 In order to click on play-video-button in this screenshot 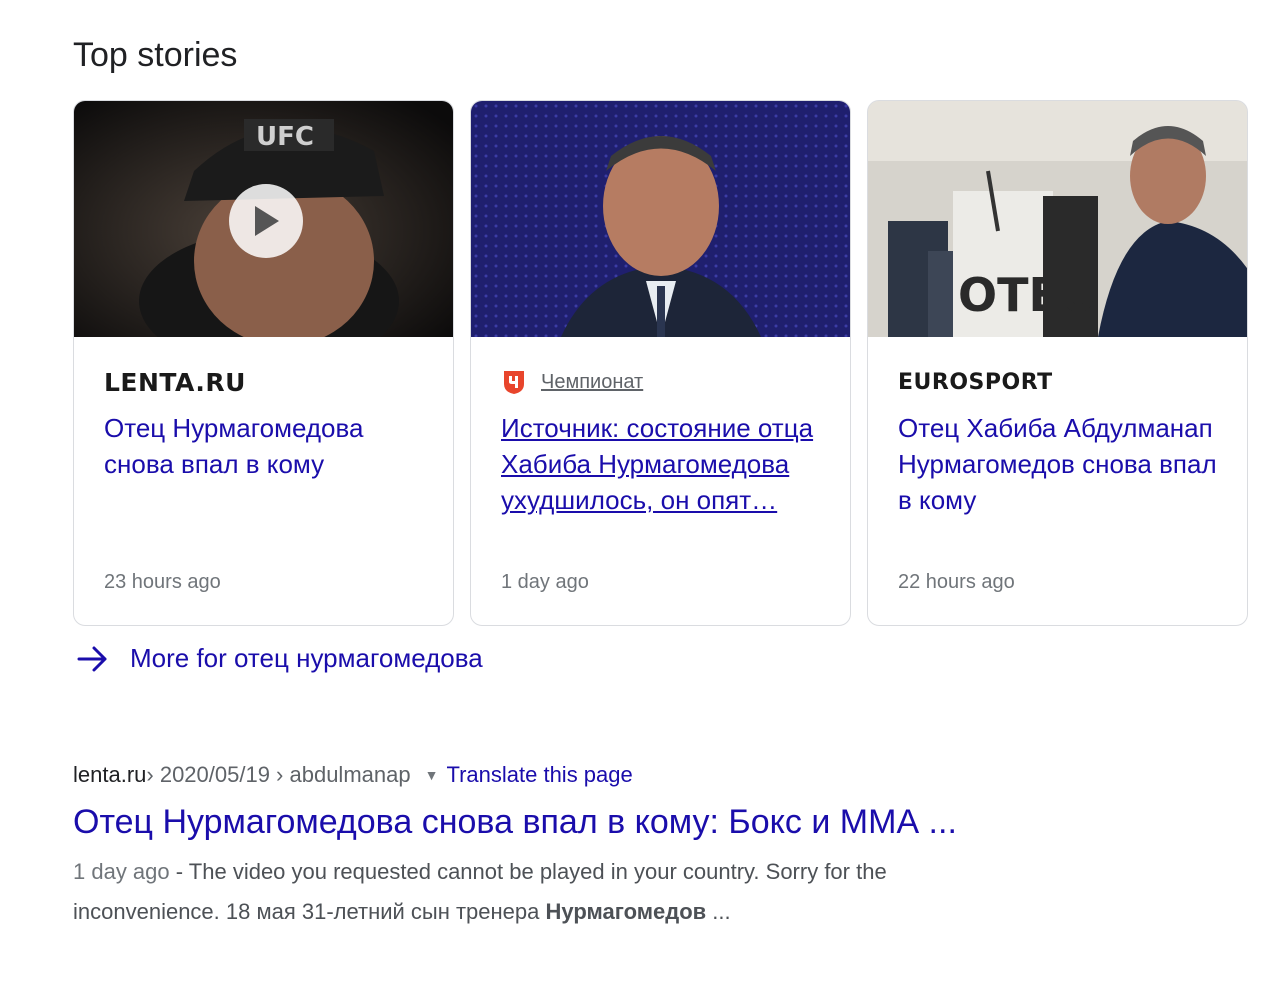, I will do `click(266, 221)`.